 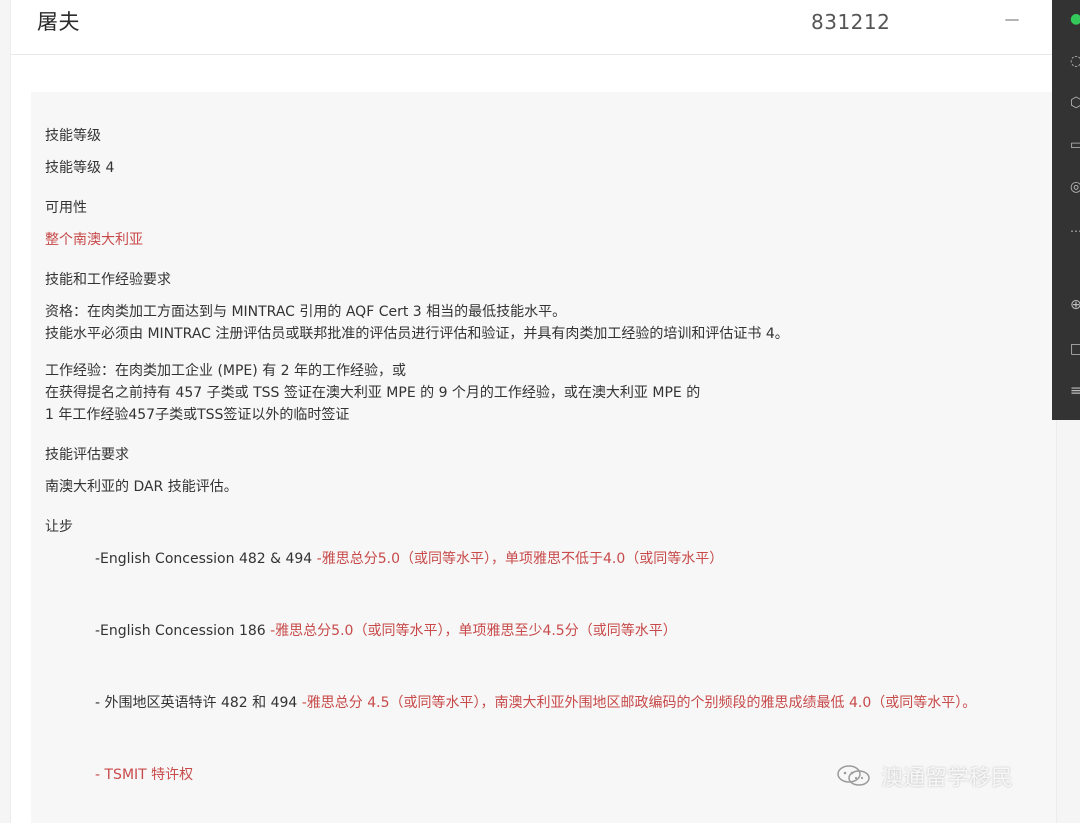 I want to click on availability-section: 可用性 整个南澳大利亚, so click(x=550, y=224).